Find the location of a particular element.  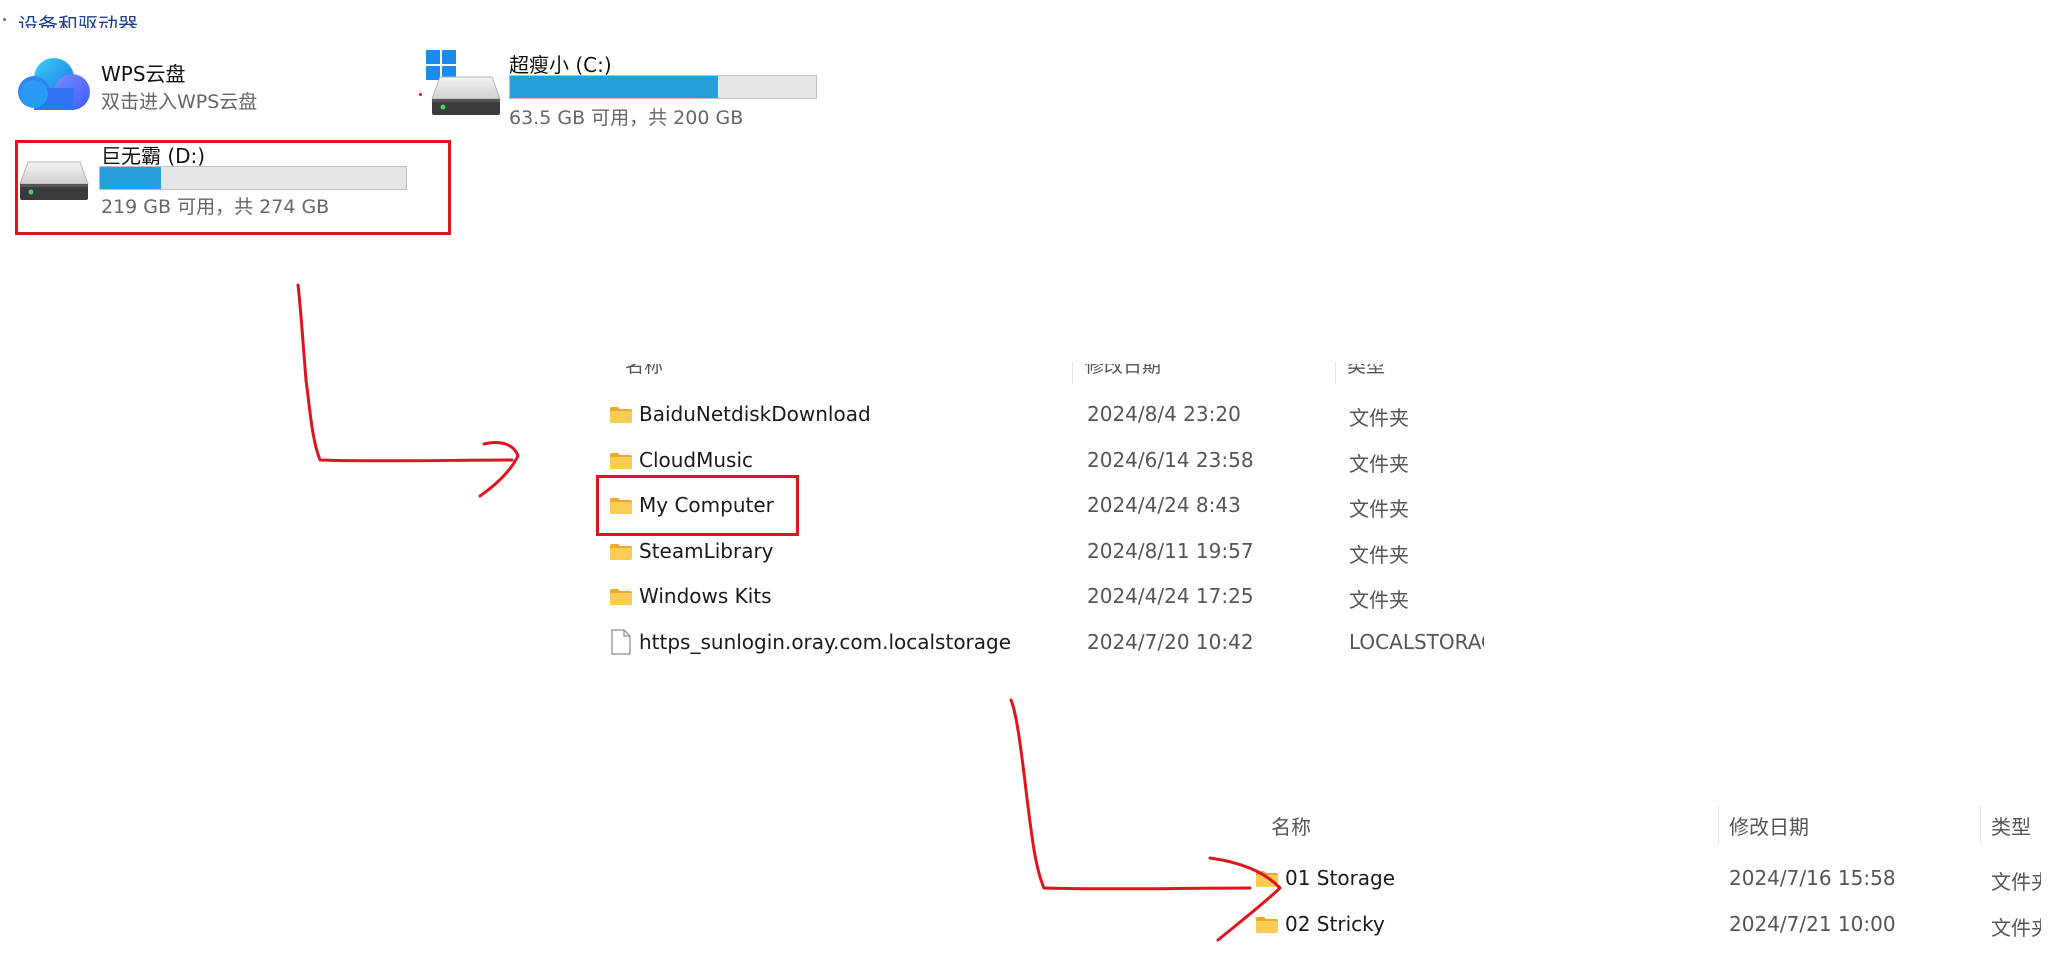

arrow-list-to-subfolders is located at coordinates (1130, 794).